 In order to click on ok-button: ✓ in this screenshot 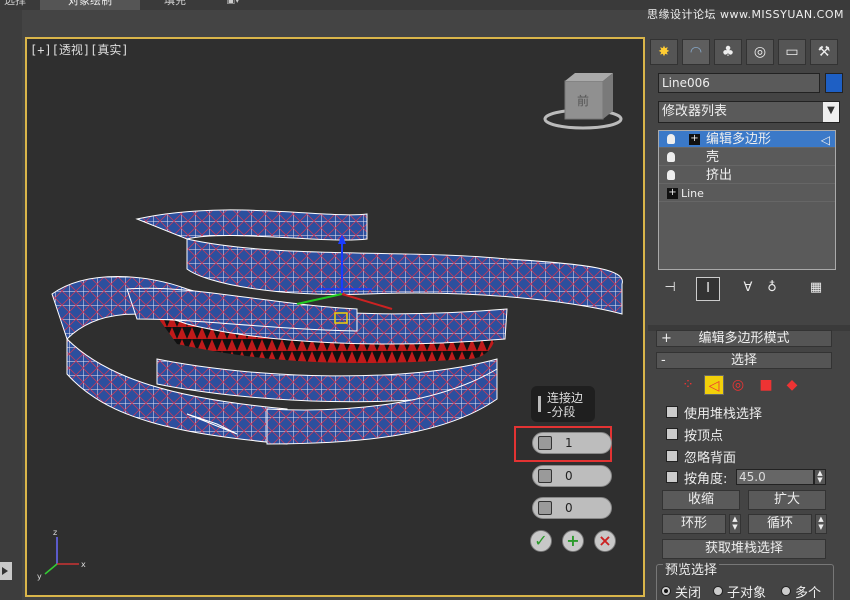, I will do `click(541, 541)`.